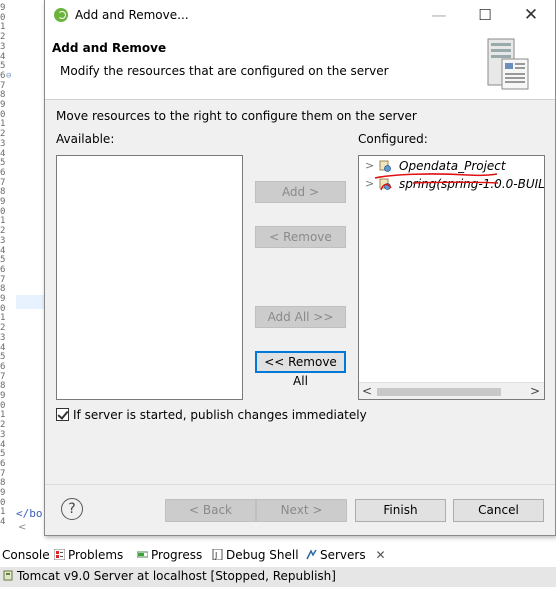  I want to click on remove-button: < Remove, so click(300, 237).